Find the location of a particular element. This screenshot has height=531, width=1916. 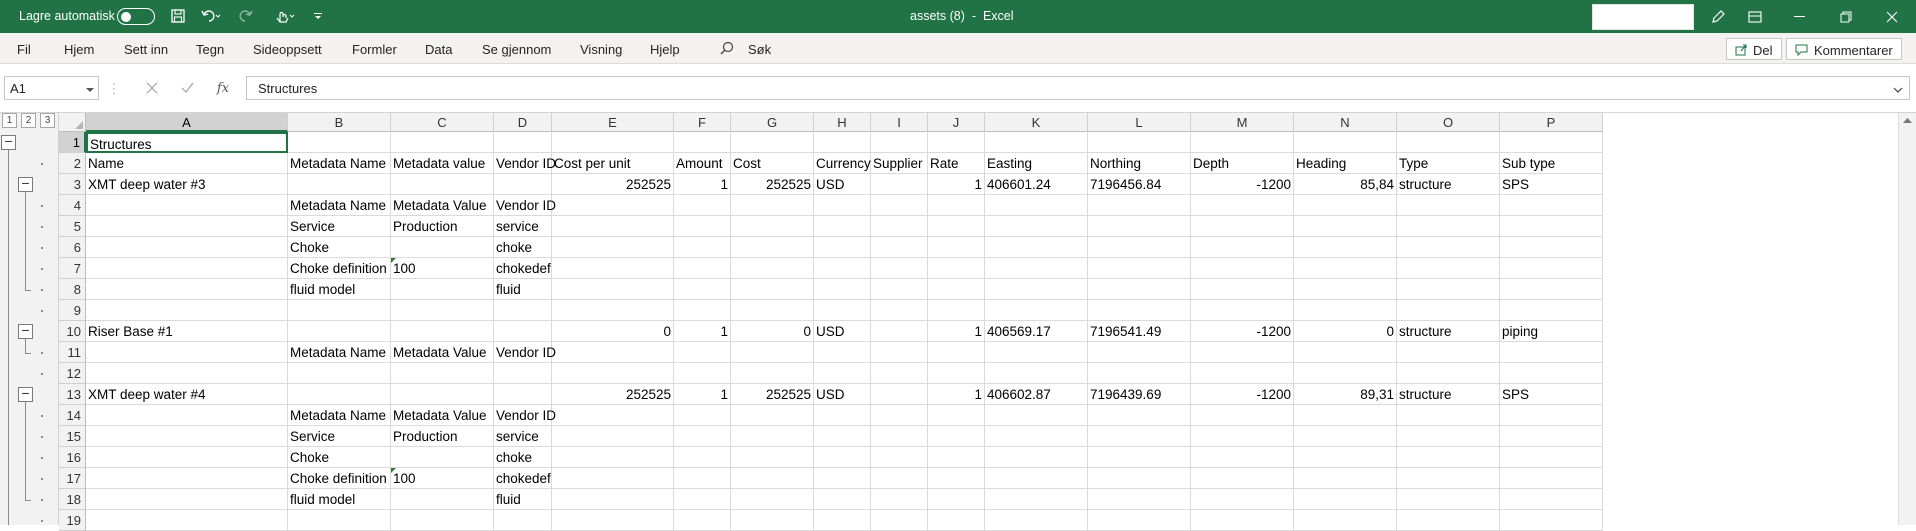

cell-n1 is located at coordinates (1345, 142).